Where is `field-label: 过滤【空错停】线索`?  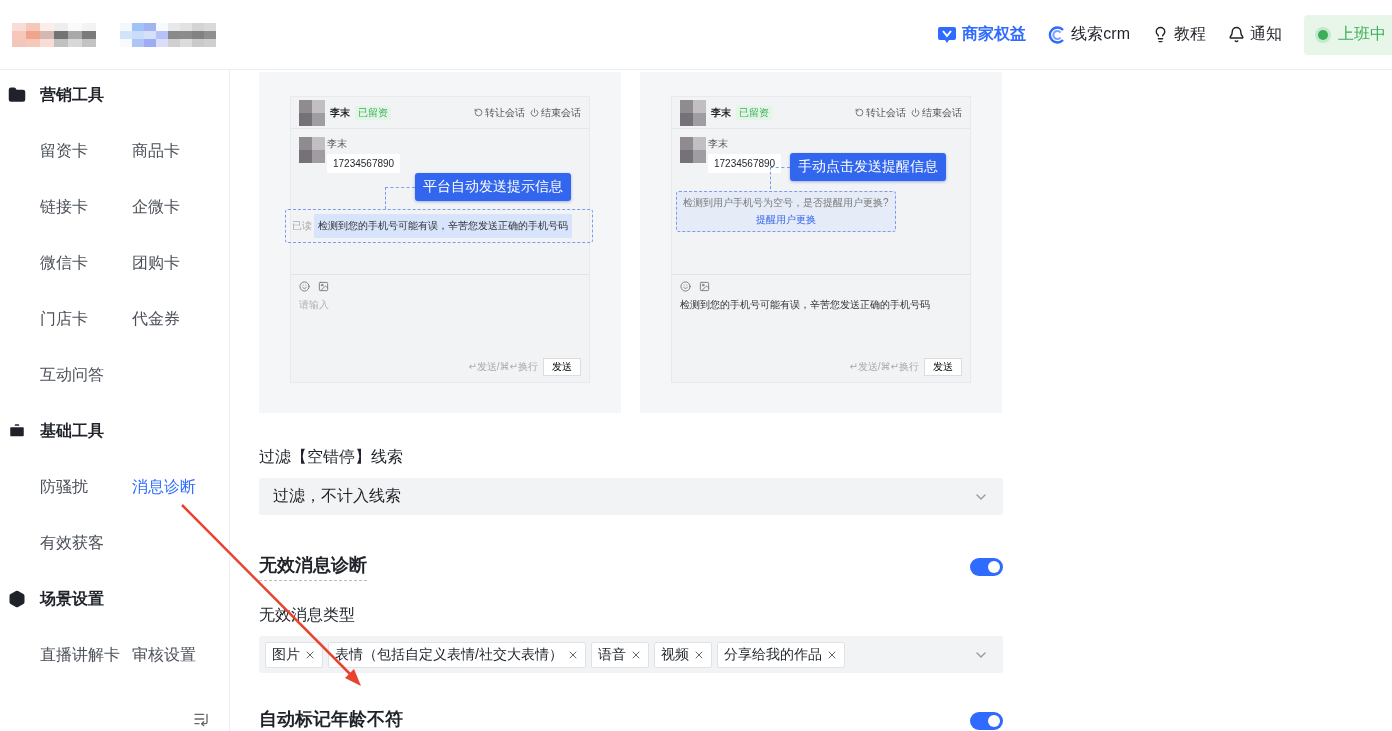 field-label: 过滤【空错停】线索 is located at coordinates (331, 457).